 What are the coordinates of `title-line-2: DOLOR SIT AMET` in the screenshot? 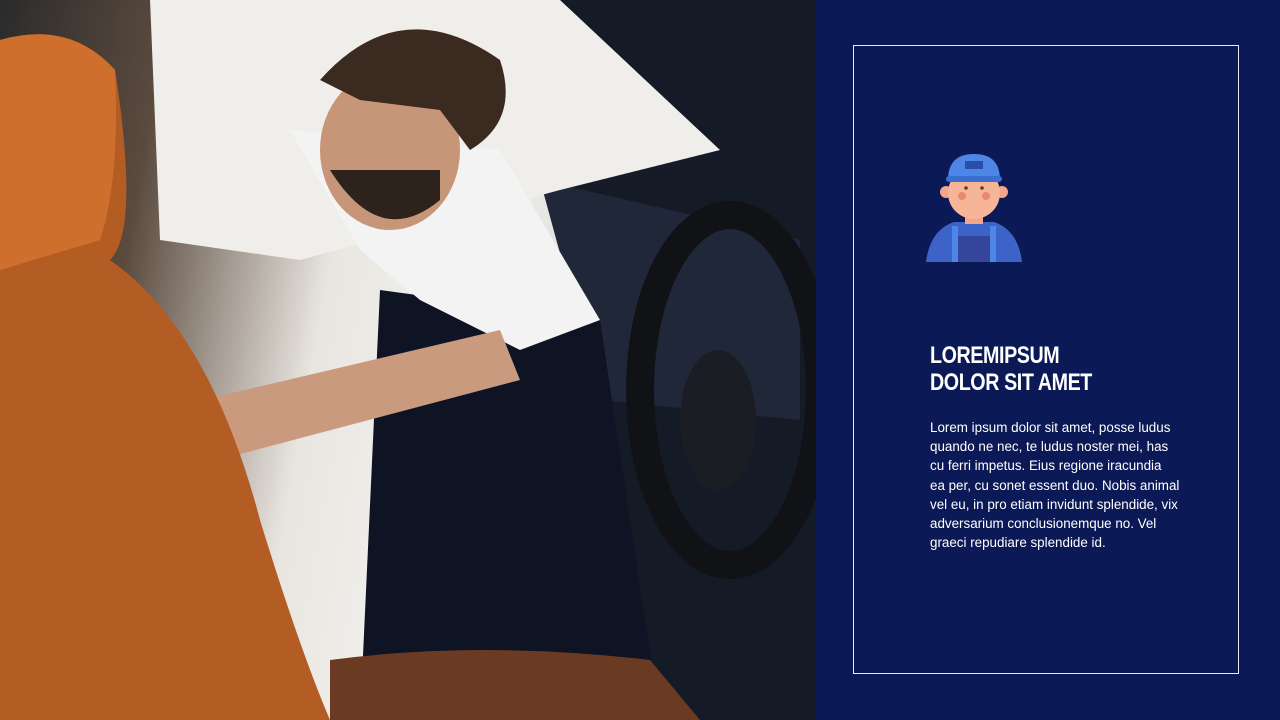 It's located at (1011, 382).